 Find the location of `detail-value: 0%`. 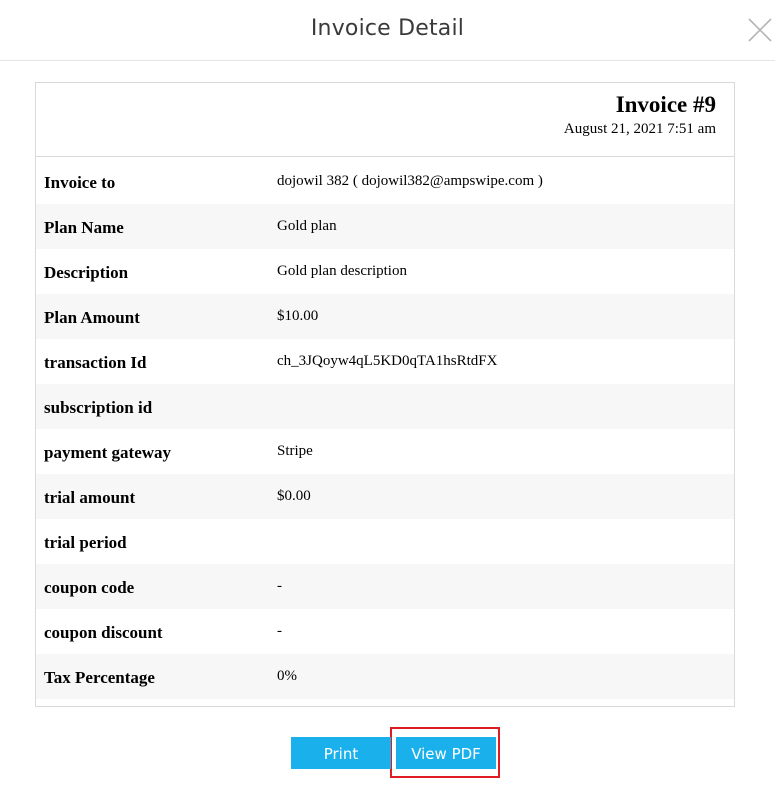

detail-value: 0% is located at coordinates (287, 676).